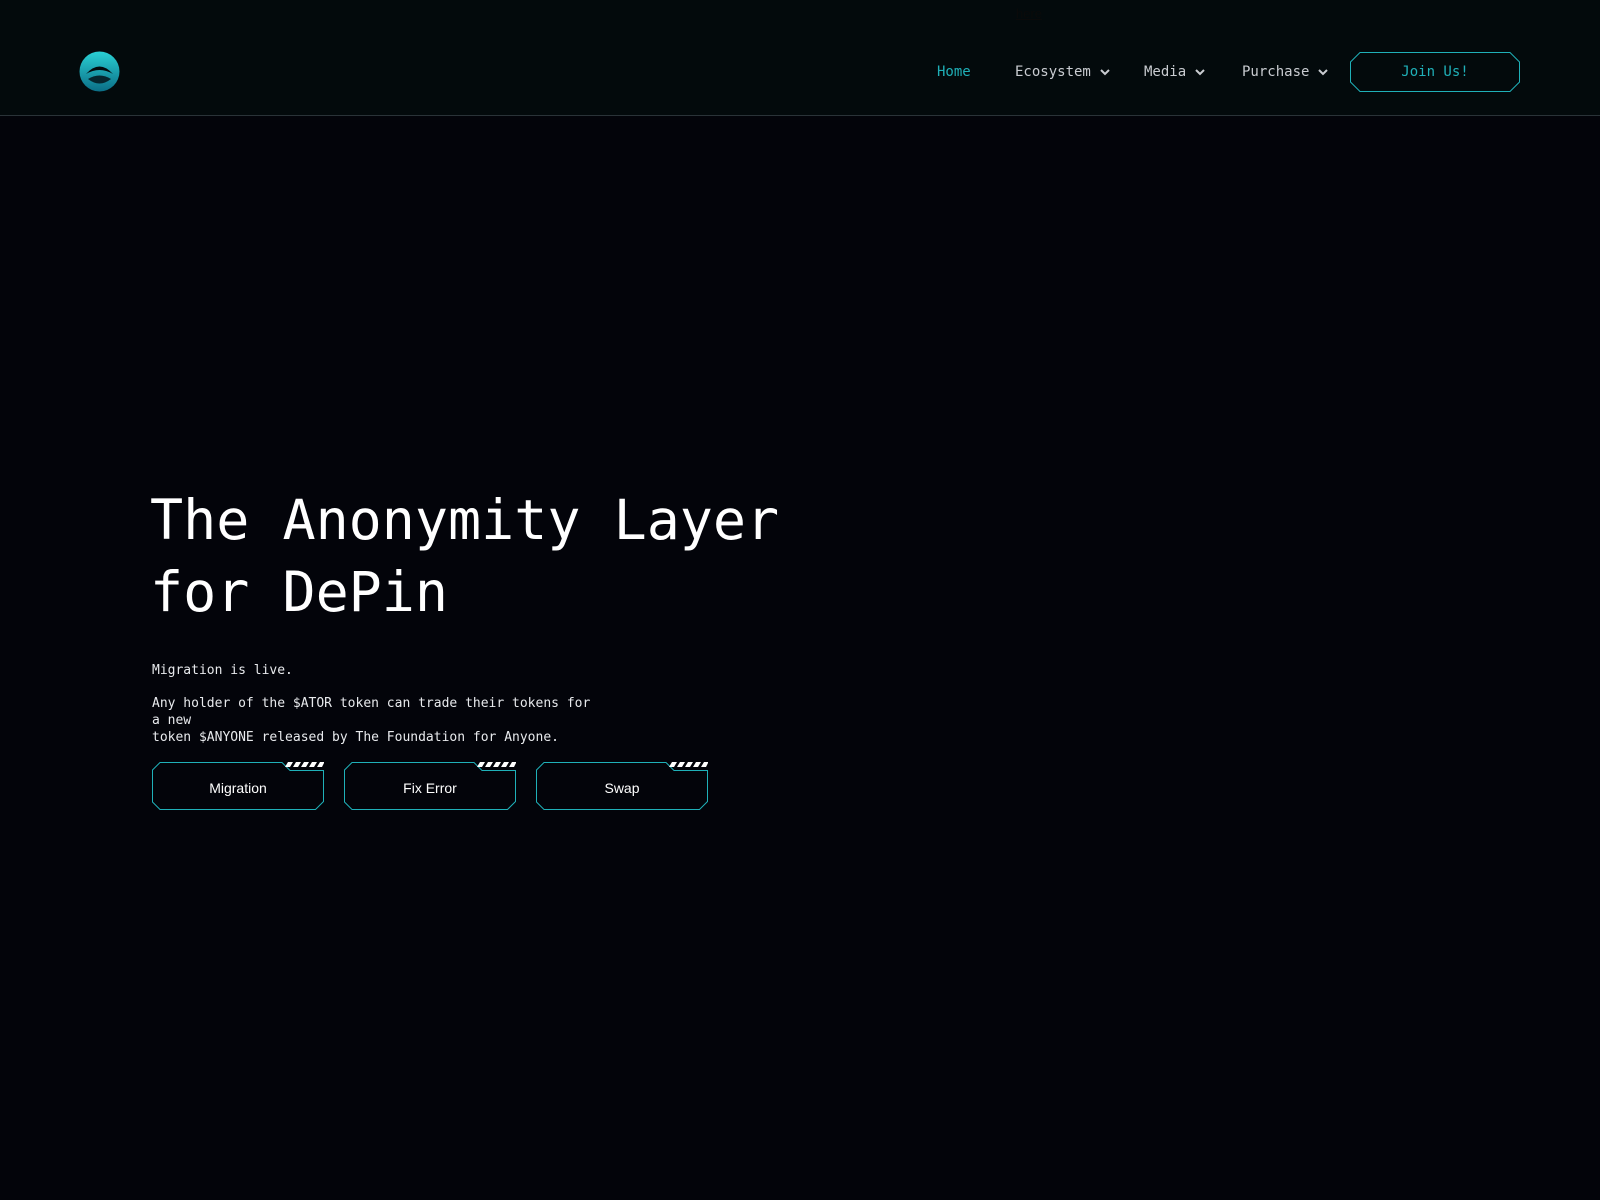 The width and height of the screenshot is (1600, 1200). Describe the element at coordinates (530, 556) in the screenshot. I see `hero-title: The Anonymity Layer for DePin` at that location.